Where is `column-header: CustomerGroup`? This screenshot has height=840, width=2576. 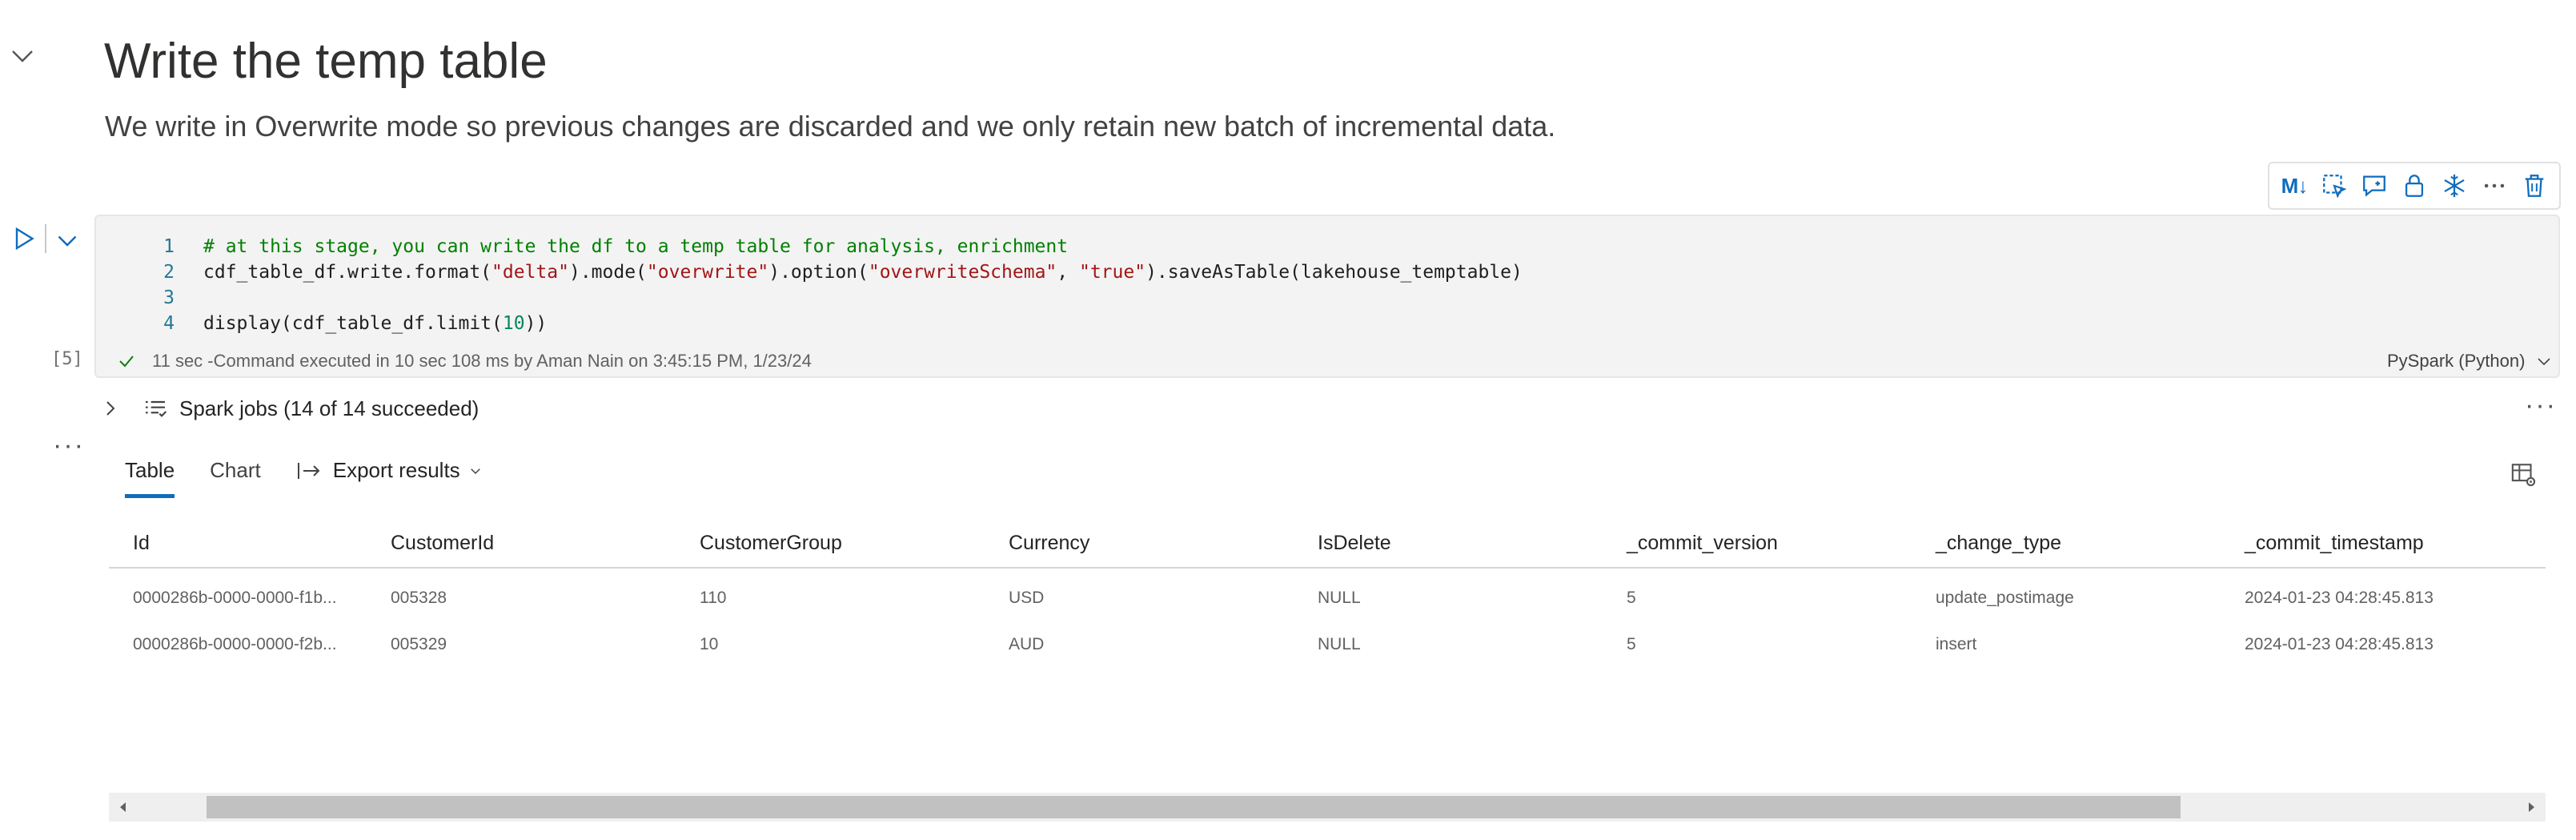
column-header: CustomerGroup is located at coordinates (831, 544).